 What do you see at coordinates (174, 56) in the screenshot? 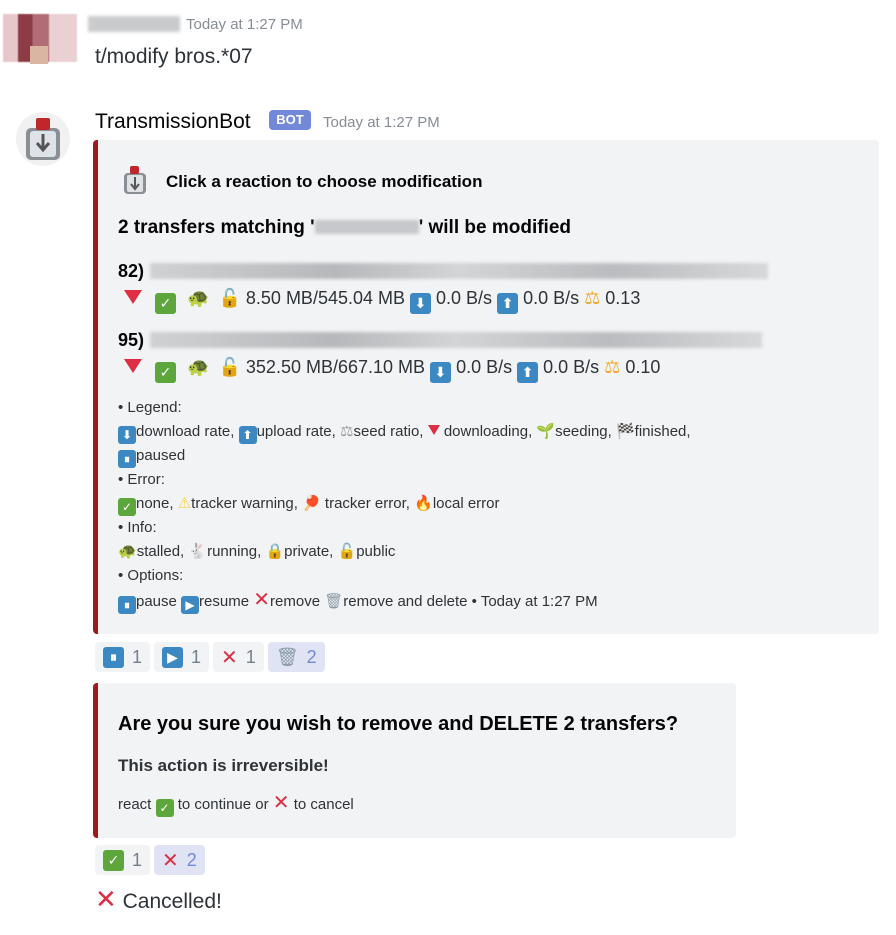
I see `message-text: t/modify bros.*07` at bounding box center [174, 56].